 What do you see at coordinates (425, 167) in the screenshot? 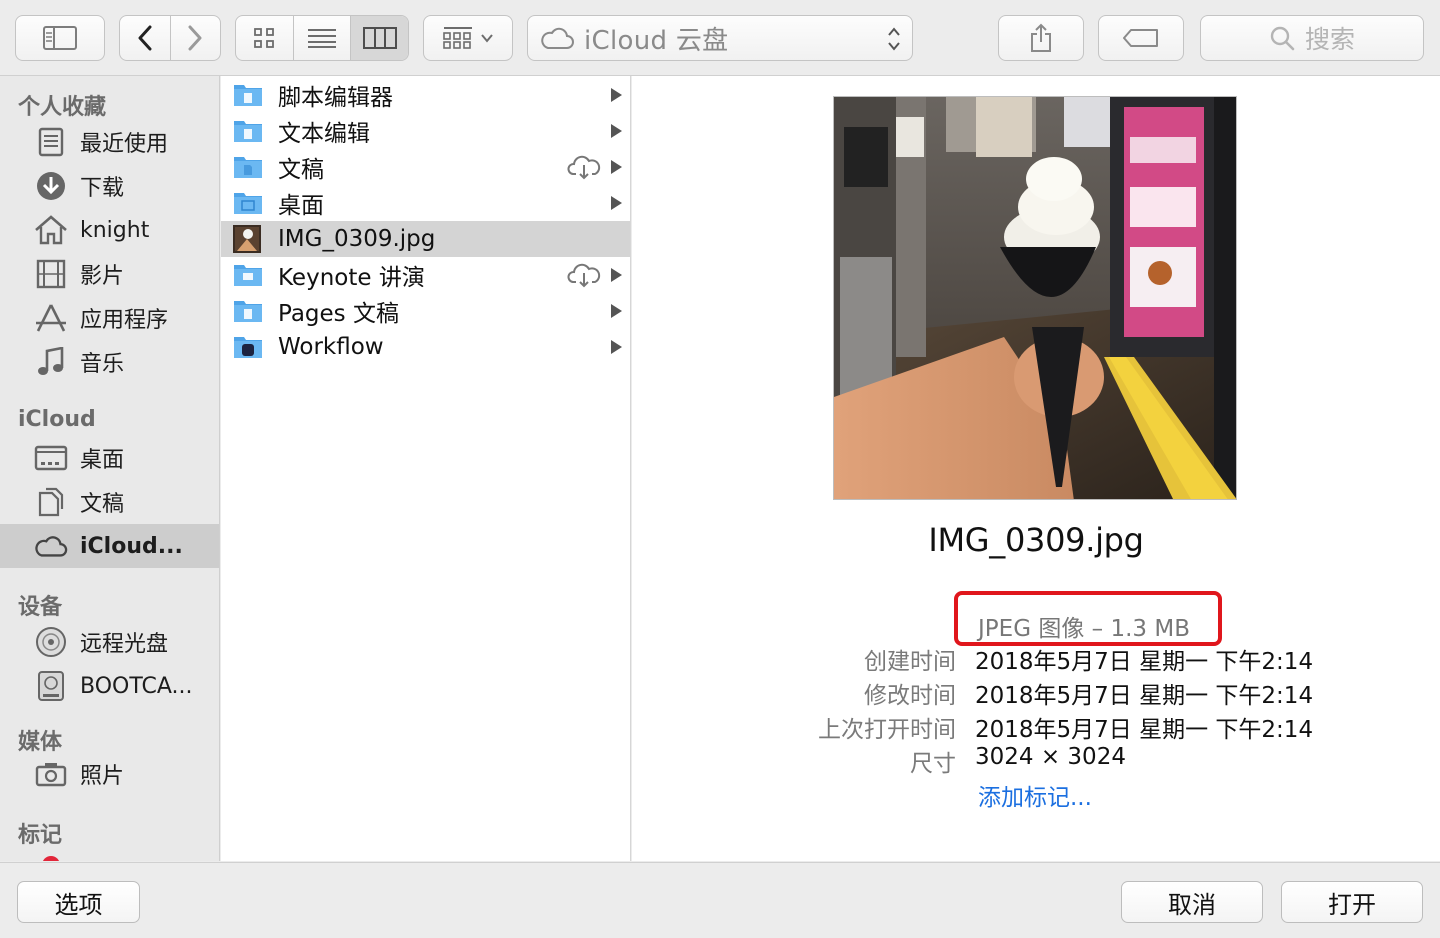
I see `list-item-documents: 文稿` at bounding box center [425, 167].